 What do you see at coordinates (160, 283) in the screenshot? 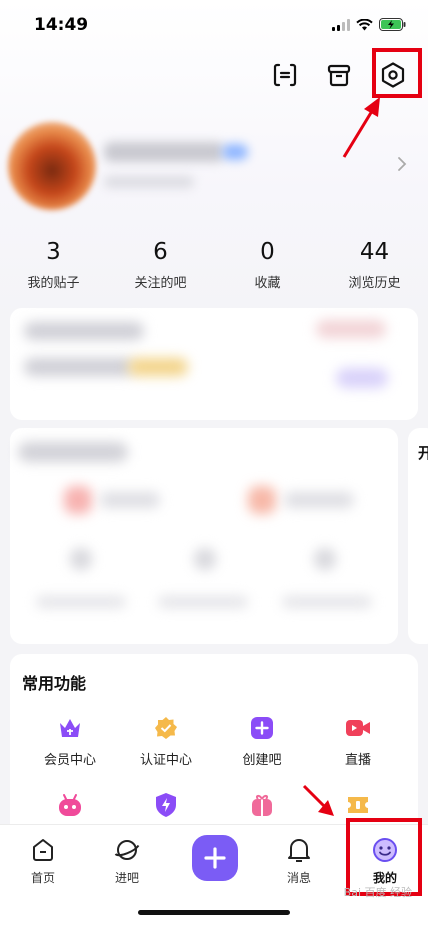
I see `stat-label: 关注的吧` at bounding box center [160, 283].